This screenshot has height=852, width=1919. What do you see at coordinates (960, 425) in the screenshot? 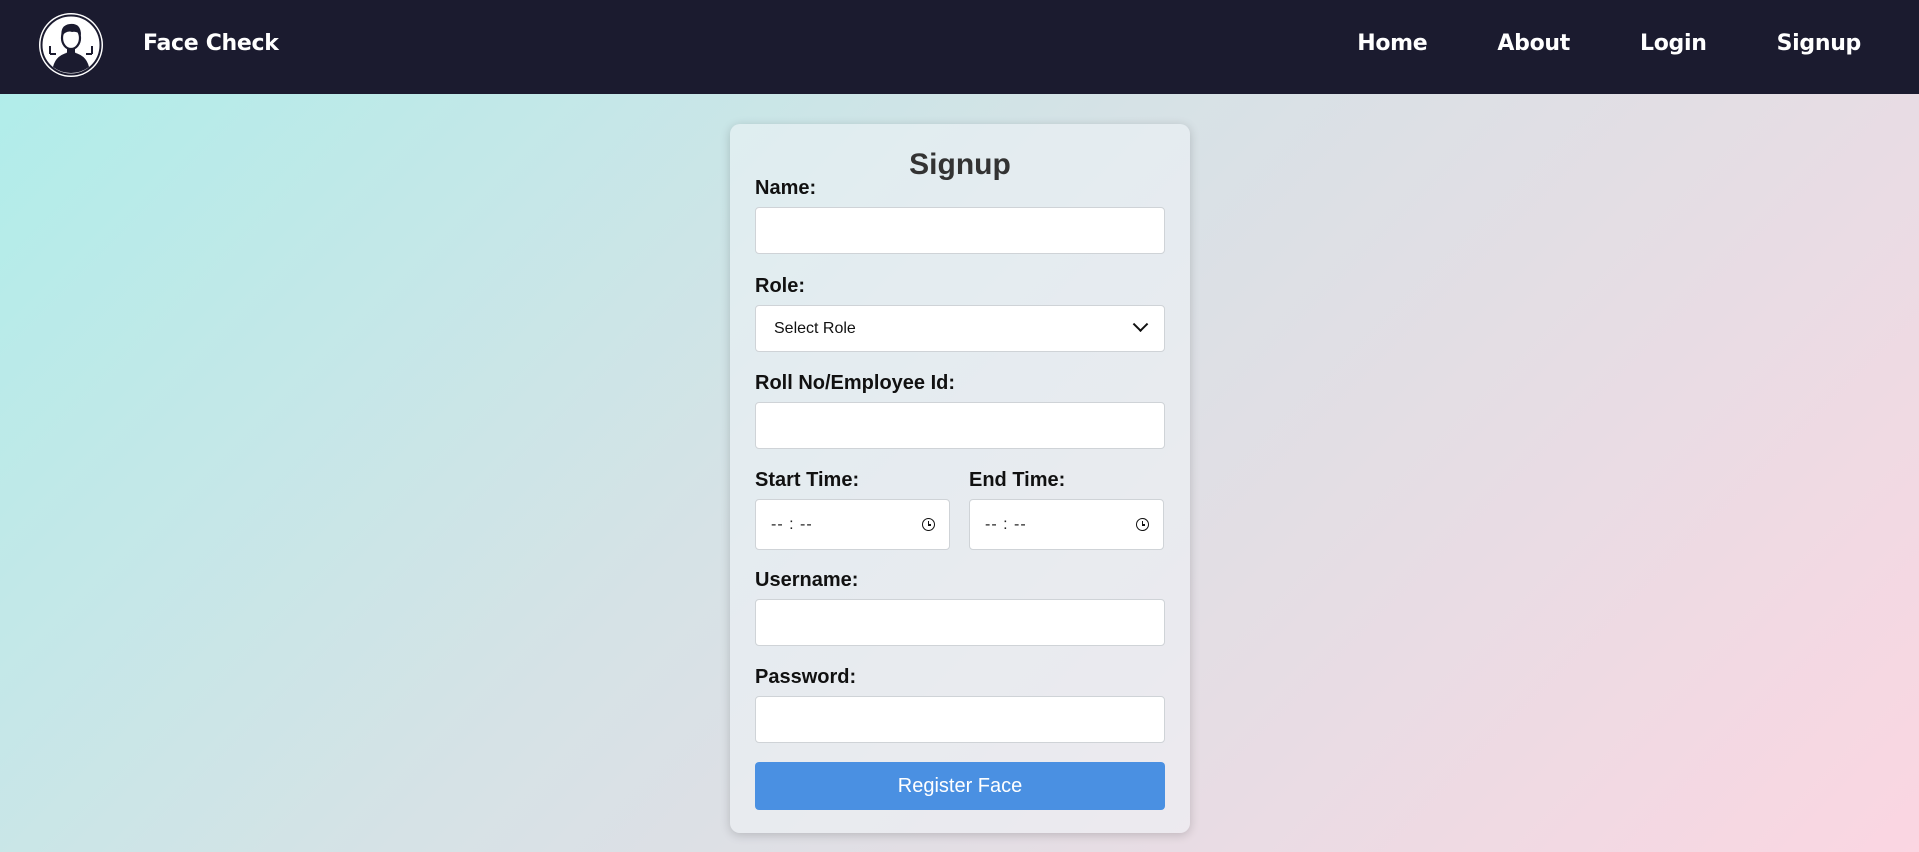
I see `roll-input` at bounding box center [960, 425].